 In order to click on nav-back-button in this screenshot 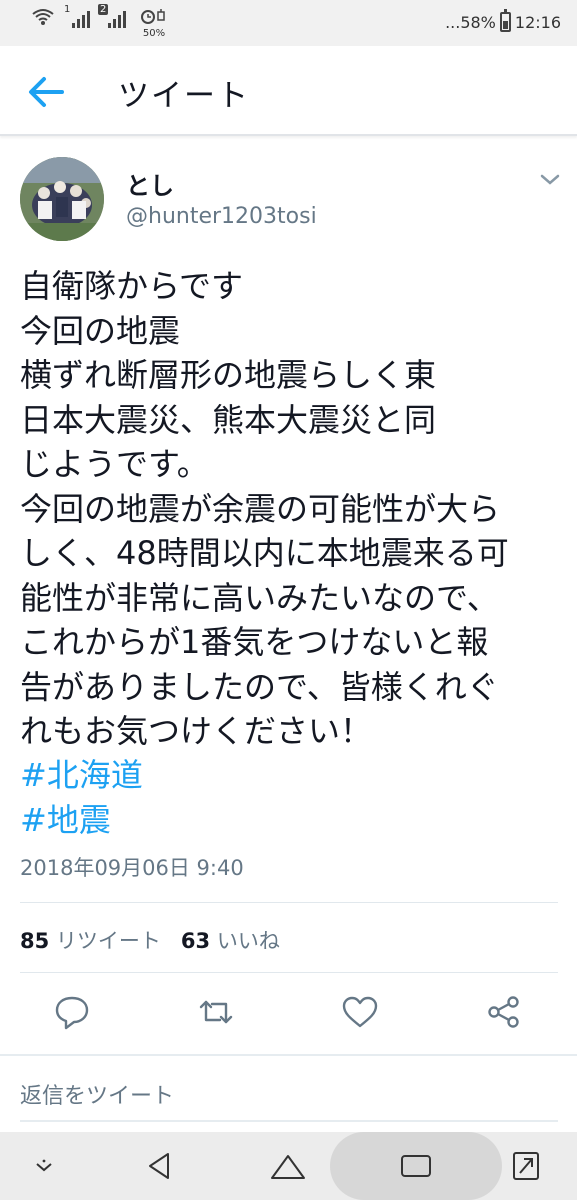, I will do `click(160, 1166)`.